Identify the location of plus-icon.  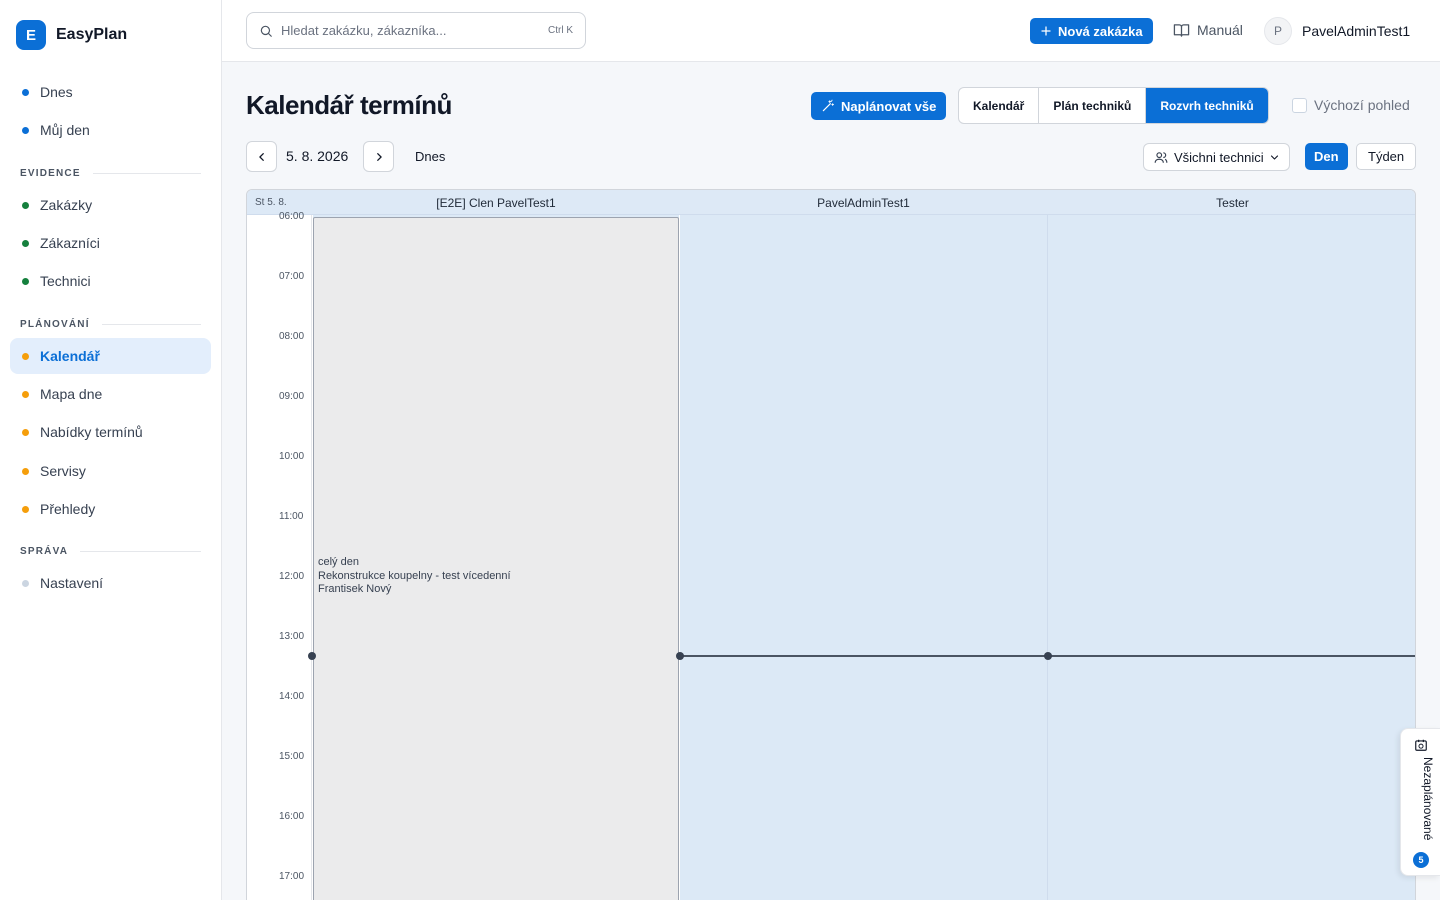
(1046, 31).